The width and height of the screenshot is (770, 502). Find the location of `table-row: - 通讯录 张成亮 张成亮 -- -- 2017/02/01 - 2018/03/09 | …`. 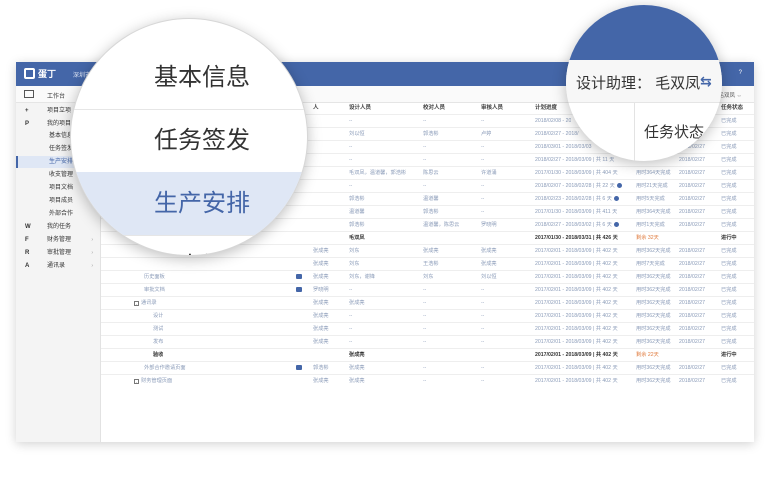

table-row: - 通讯录 张成亮 张成亮 -- -- 2017/02/01 - 2018/03/09 | … is located at coordinates (427, 302).